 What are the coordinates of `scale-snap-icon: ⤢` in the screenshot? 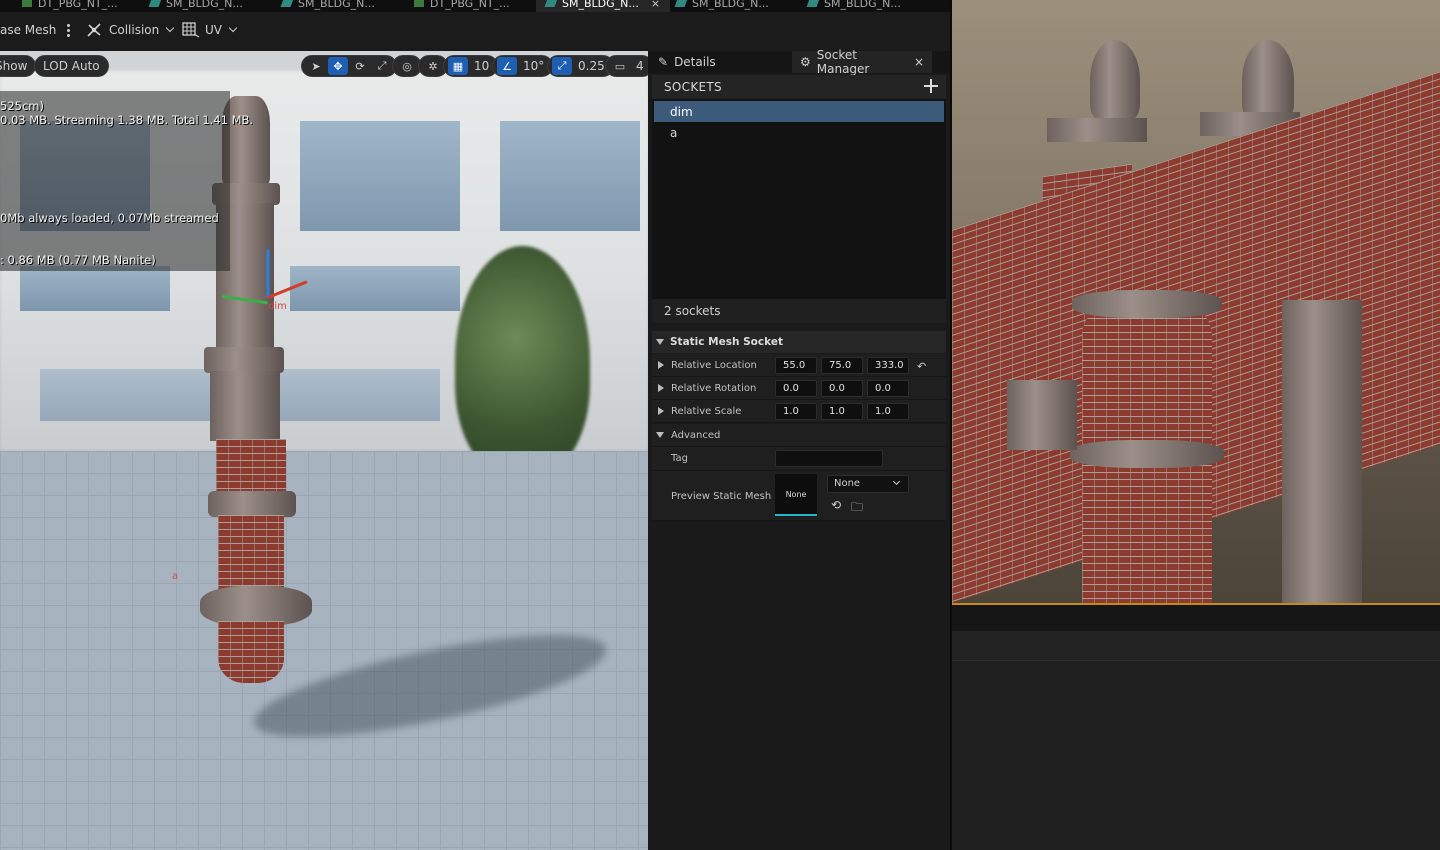 It's located at (562, 66).